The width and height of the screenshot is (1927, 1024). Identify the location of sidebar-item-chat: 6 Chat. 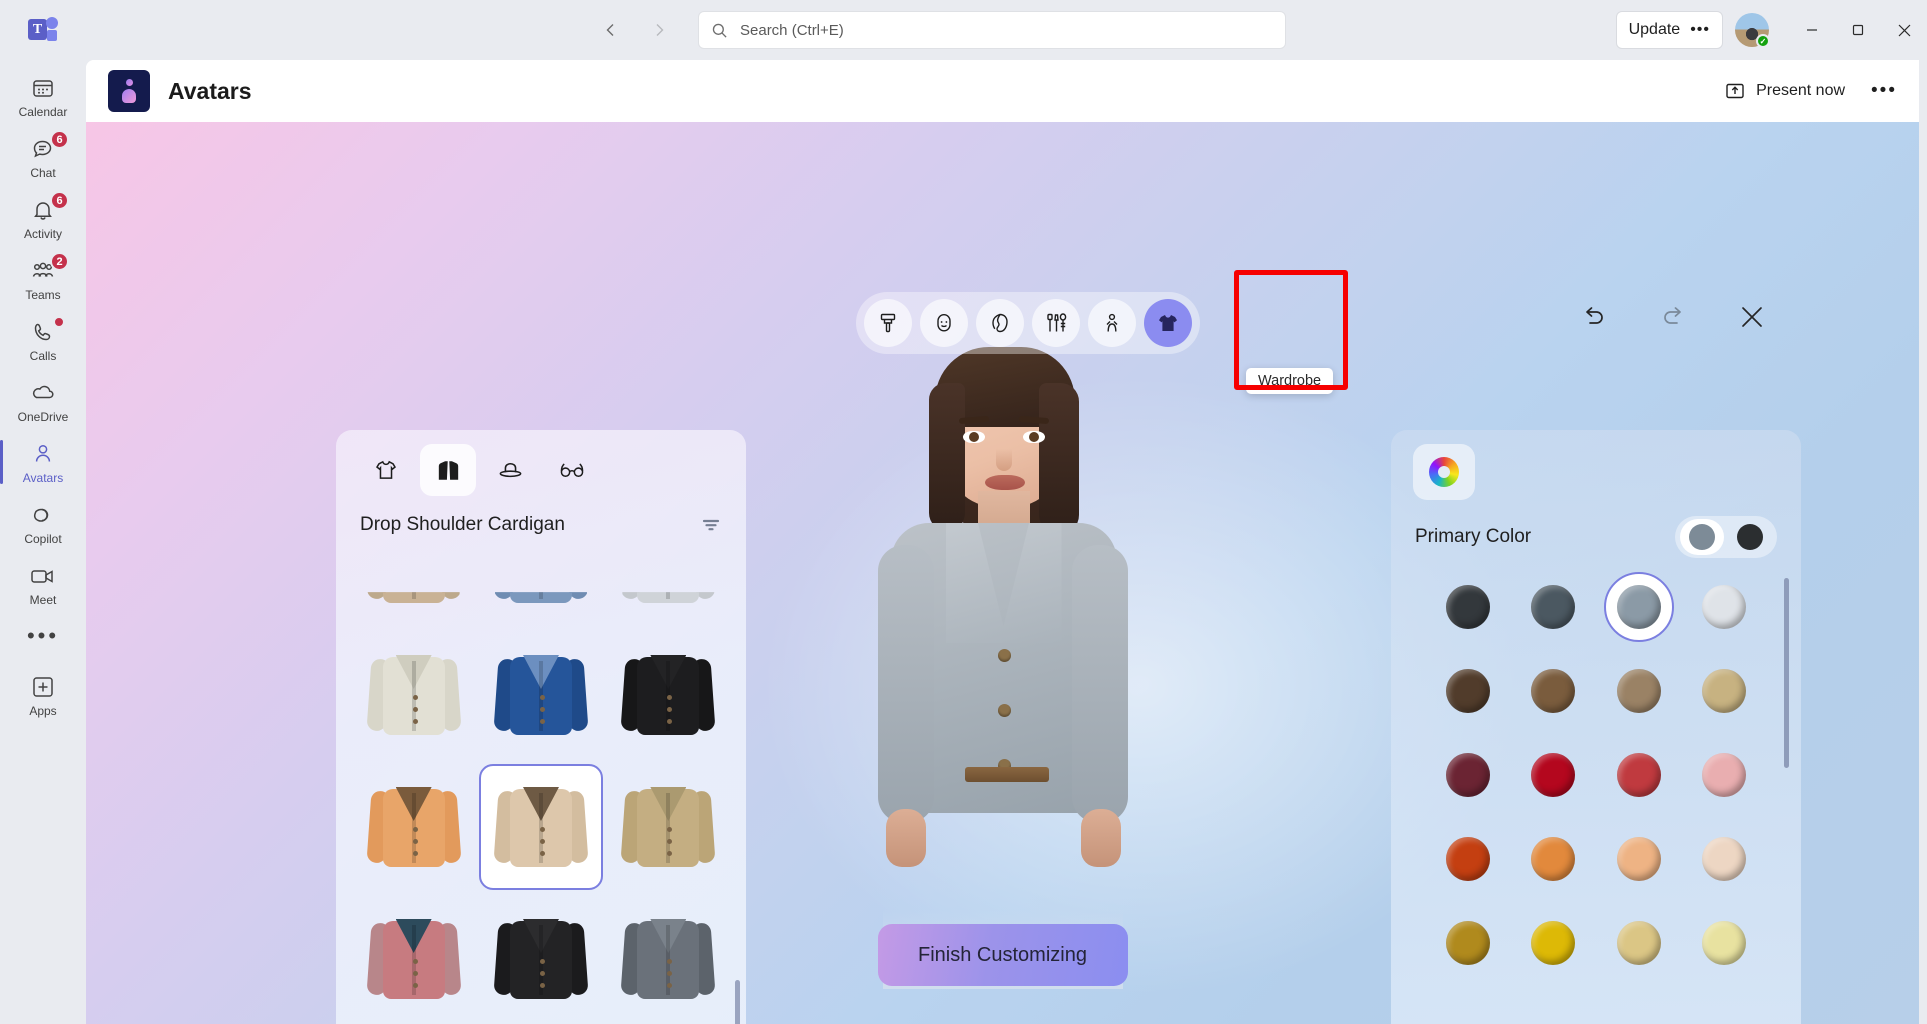
(43, 157).